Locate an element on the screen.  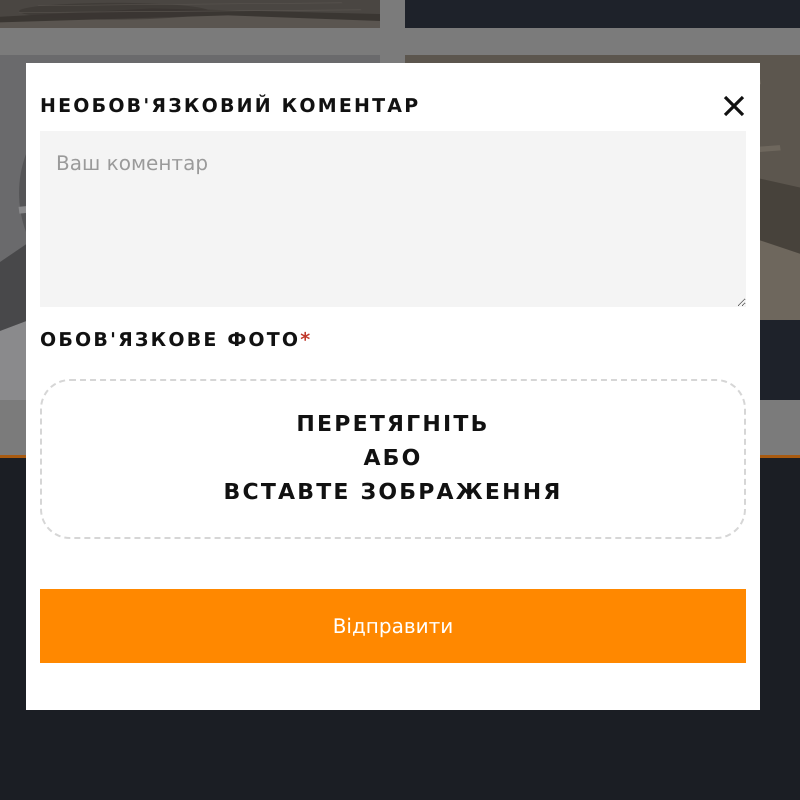
field-label: НЕОБОВ'ЯЗКОВИЙ КОМЕНТАР is located at coordinates (230, 106).